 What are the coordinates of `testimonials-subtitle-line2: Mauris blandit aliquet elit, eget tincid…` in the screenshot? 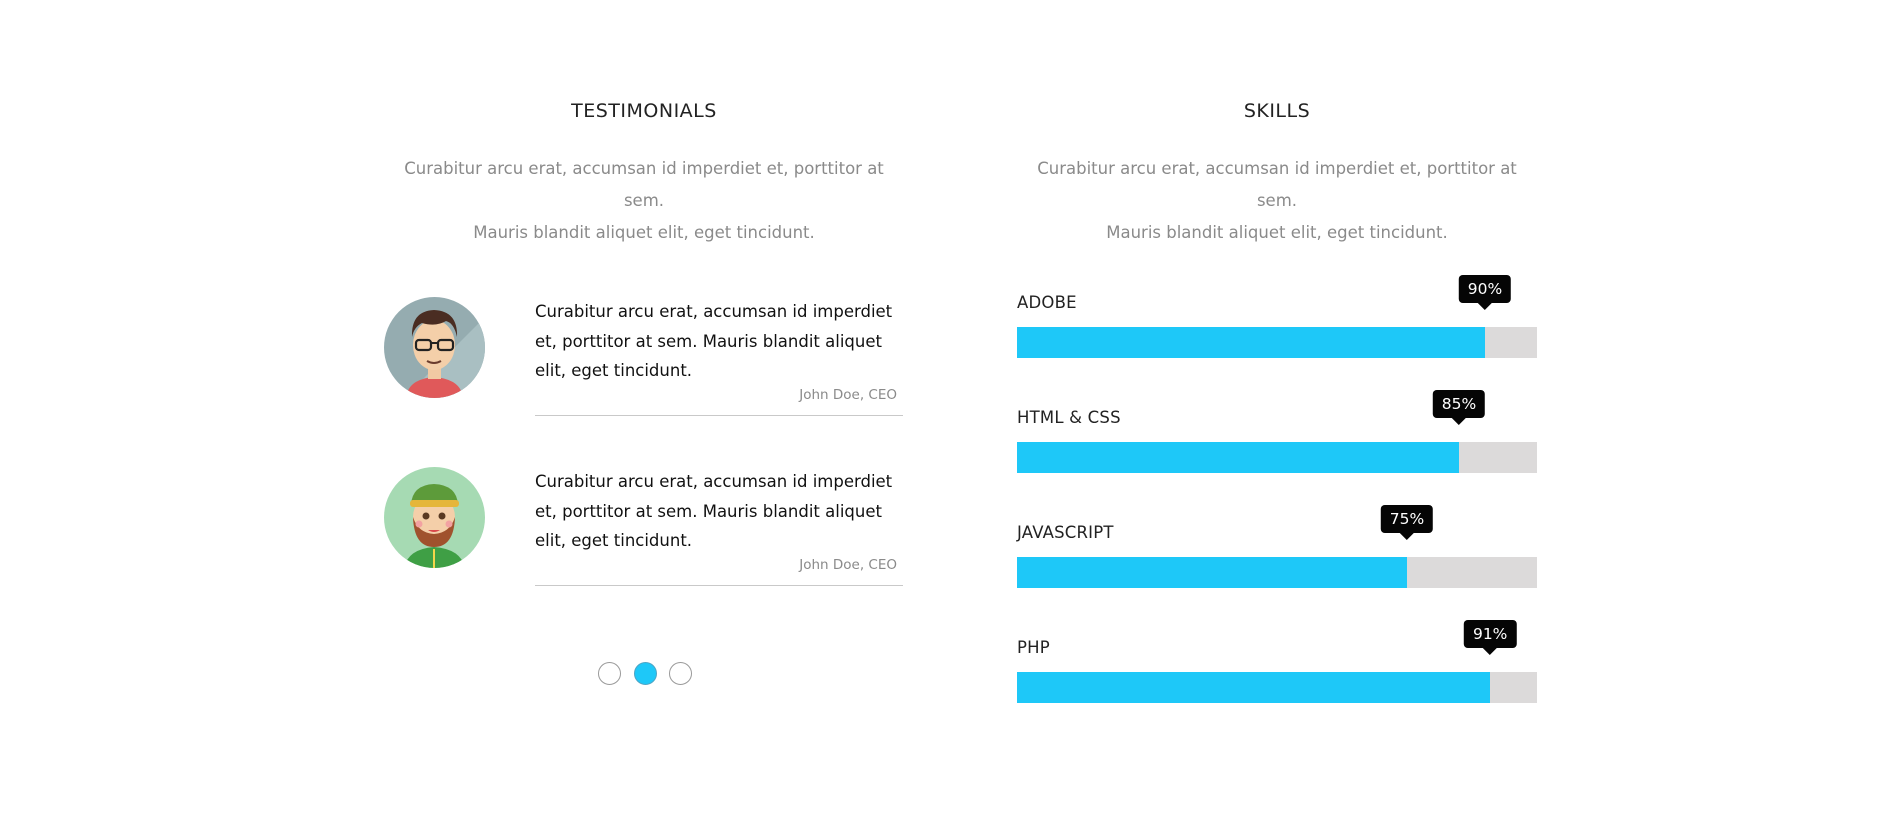 It's located at (644, 232).